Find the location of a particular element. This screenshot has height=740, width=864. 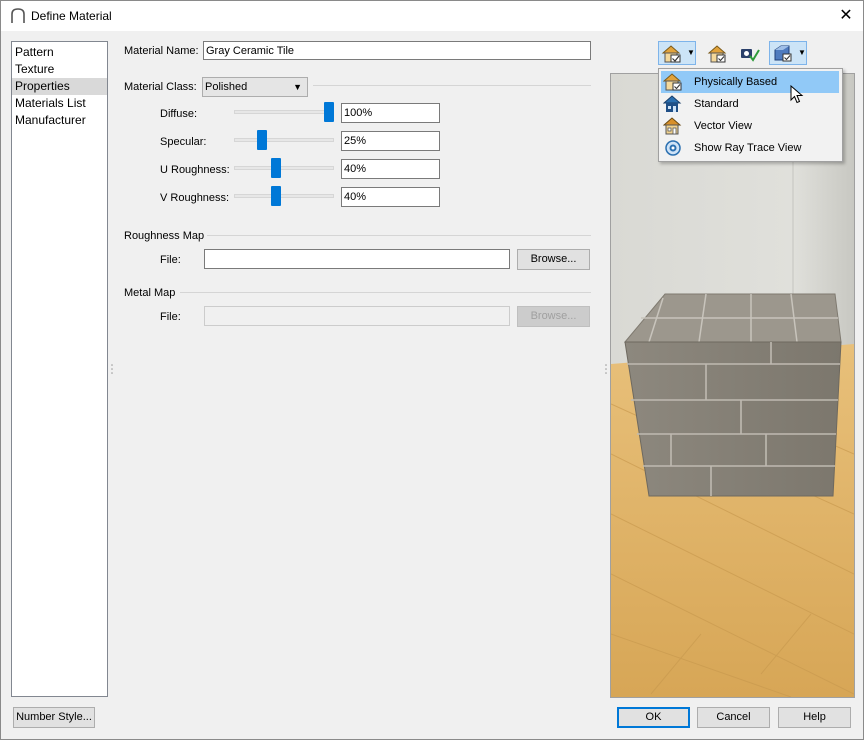

material-class-select: Polished ▼ is located at coordinates (255, 87).